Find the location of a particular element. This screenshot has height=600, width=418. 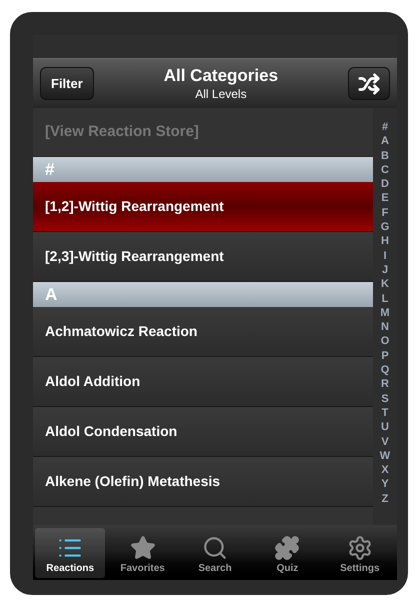

section-header: # is located at coordinates (203, 169).